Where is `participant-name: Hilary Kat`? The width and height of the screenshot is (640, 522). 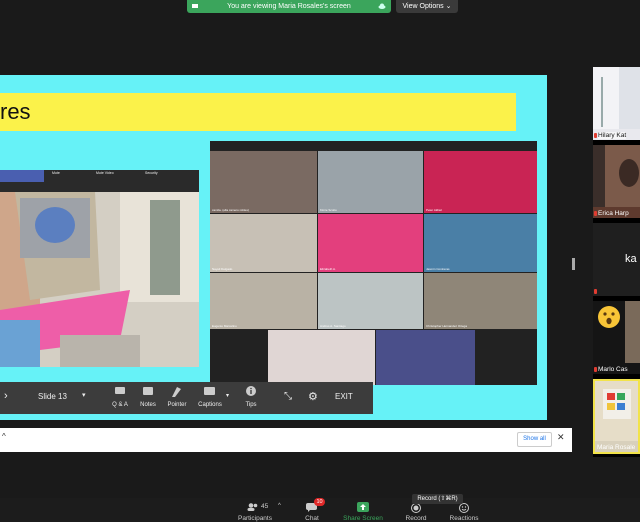
participant-name: Hilary Kat is located at coordinates (612, 135).